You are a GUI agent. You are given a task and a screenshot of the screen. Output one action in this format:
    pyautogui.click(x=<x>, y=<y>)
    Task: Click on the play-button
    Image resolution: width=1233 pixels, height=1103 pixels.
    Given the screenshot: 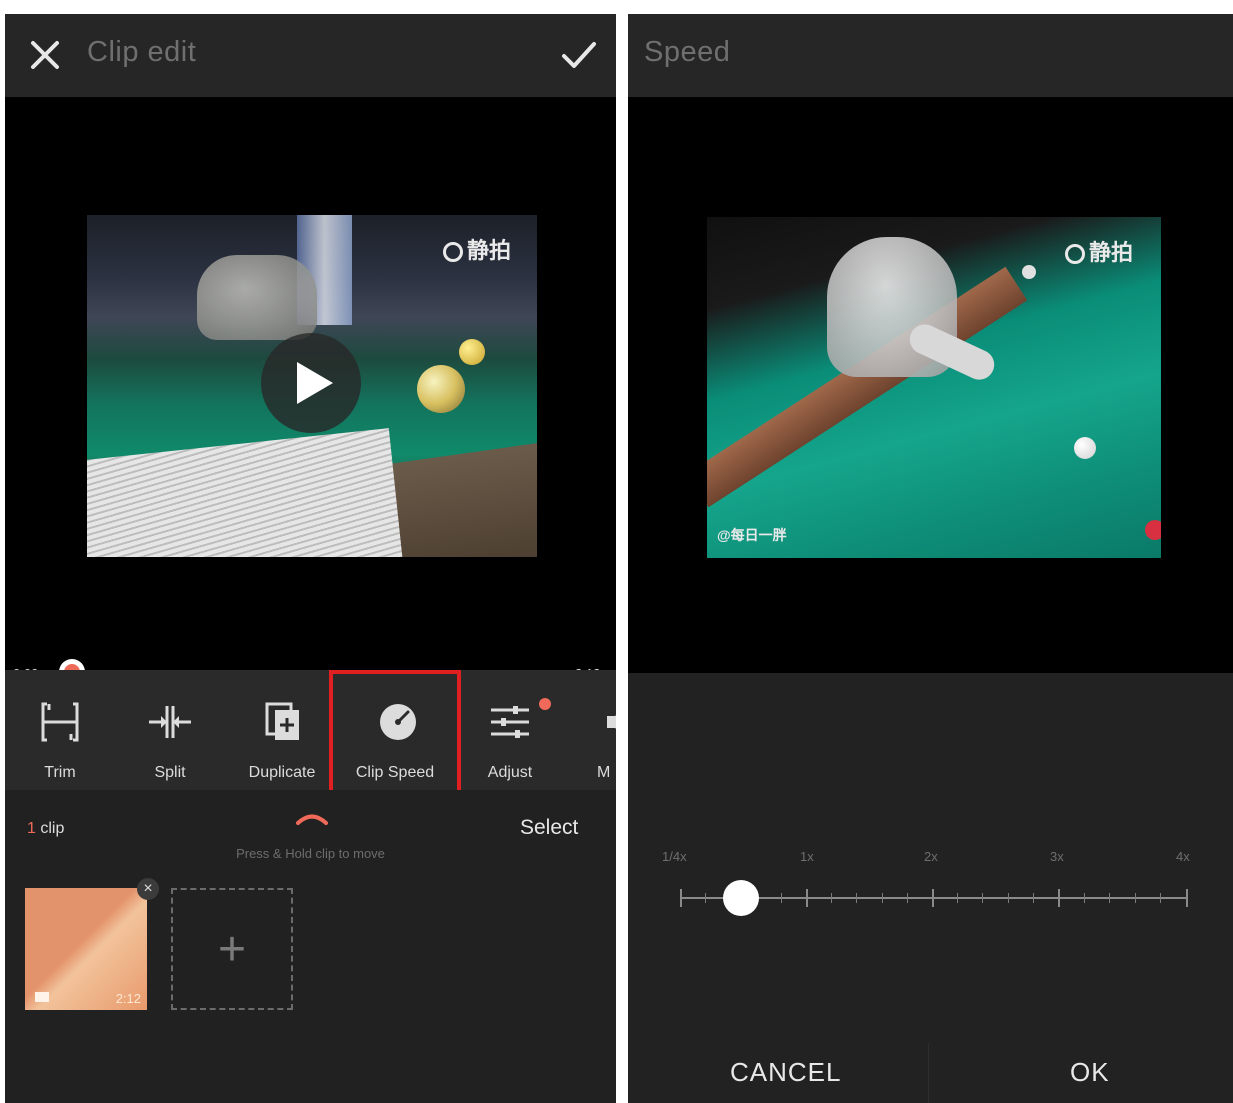 What is the action you would take?
    pyautogui.click(x=311, y=383)
    